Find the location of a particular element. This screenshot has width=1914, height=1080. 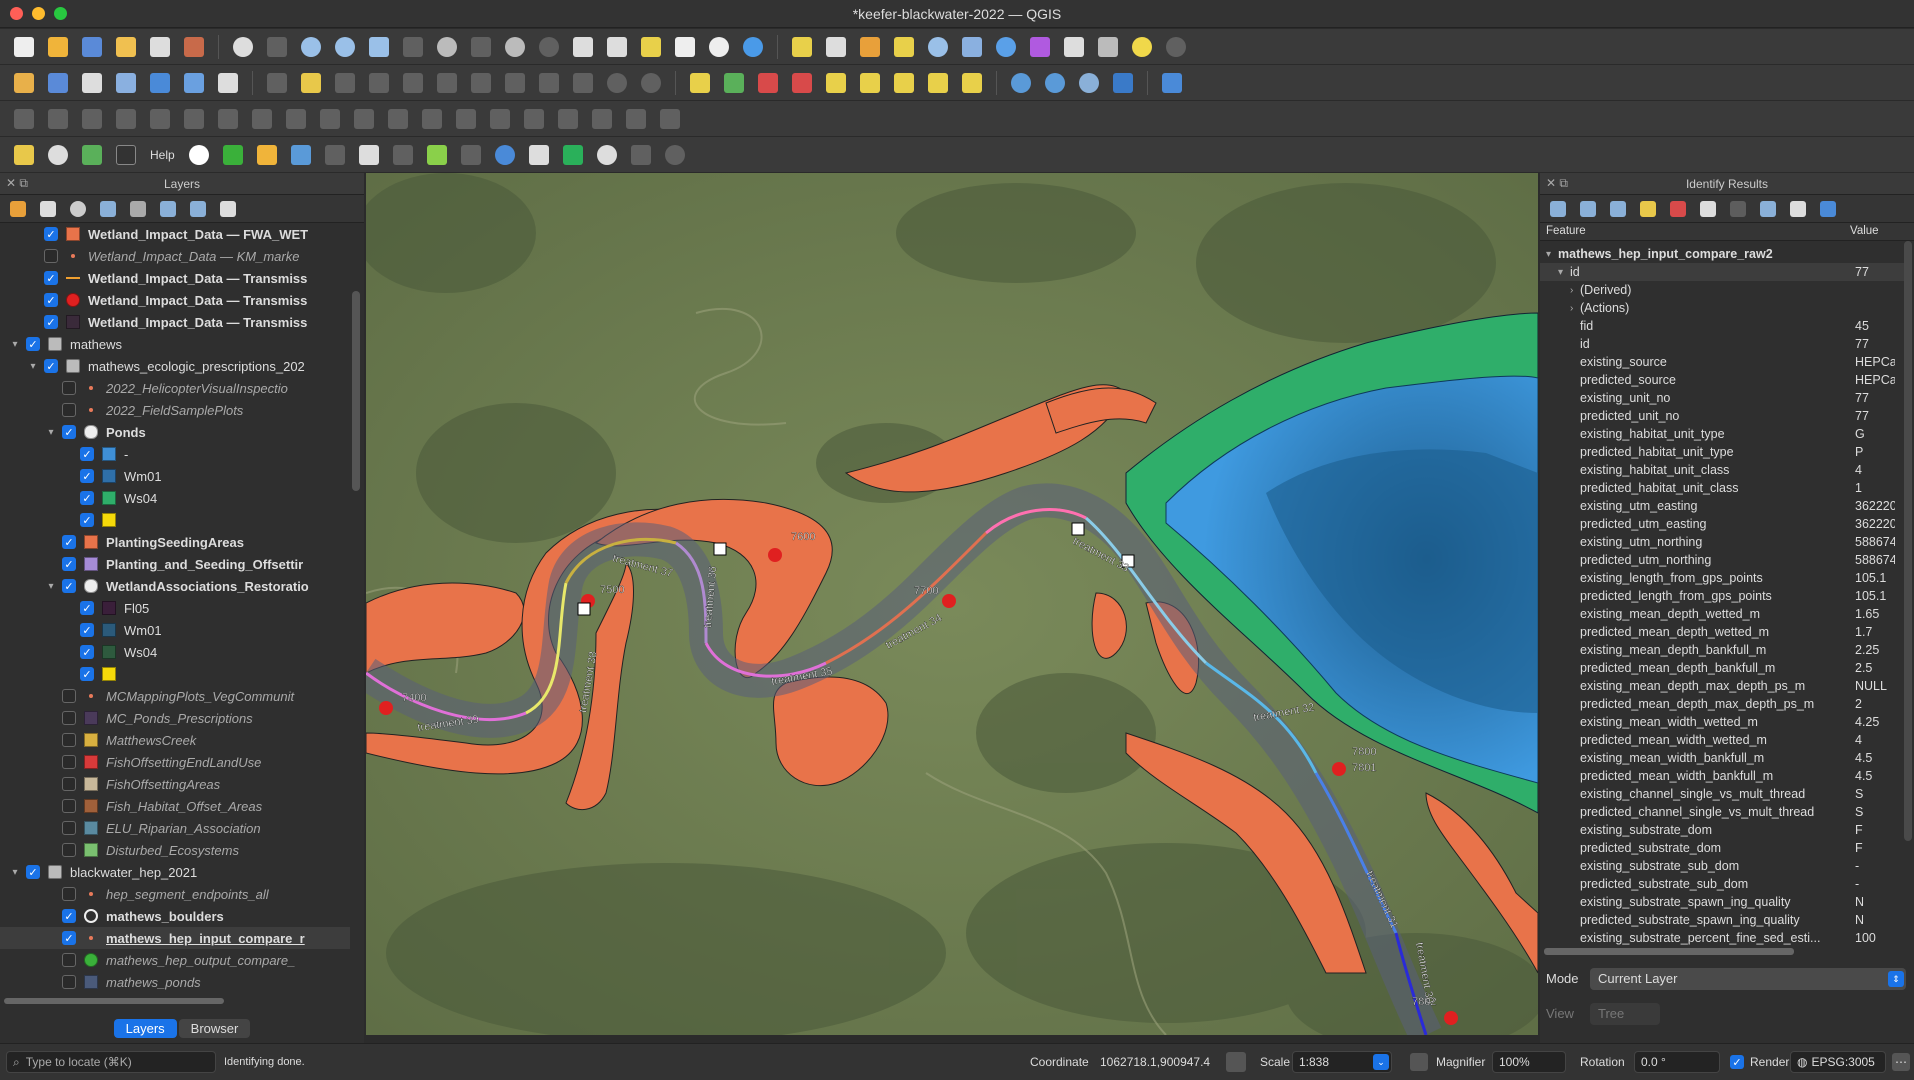

zoom-next-icon is located at coordinates (549, 47).